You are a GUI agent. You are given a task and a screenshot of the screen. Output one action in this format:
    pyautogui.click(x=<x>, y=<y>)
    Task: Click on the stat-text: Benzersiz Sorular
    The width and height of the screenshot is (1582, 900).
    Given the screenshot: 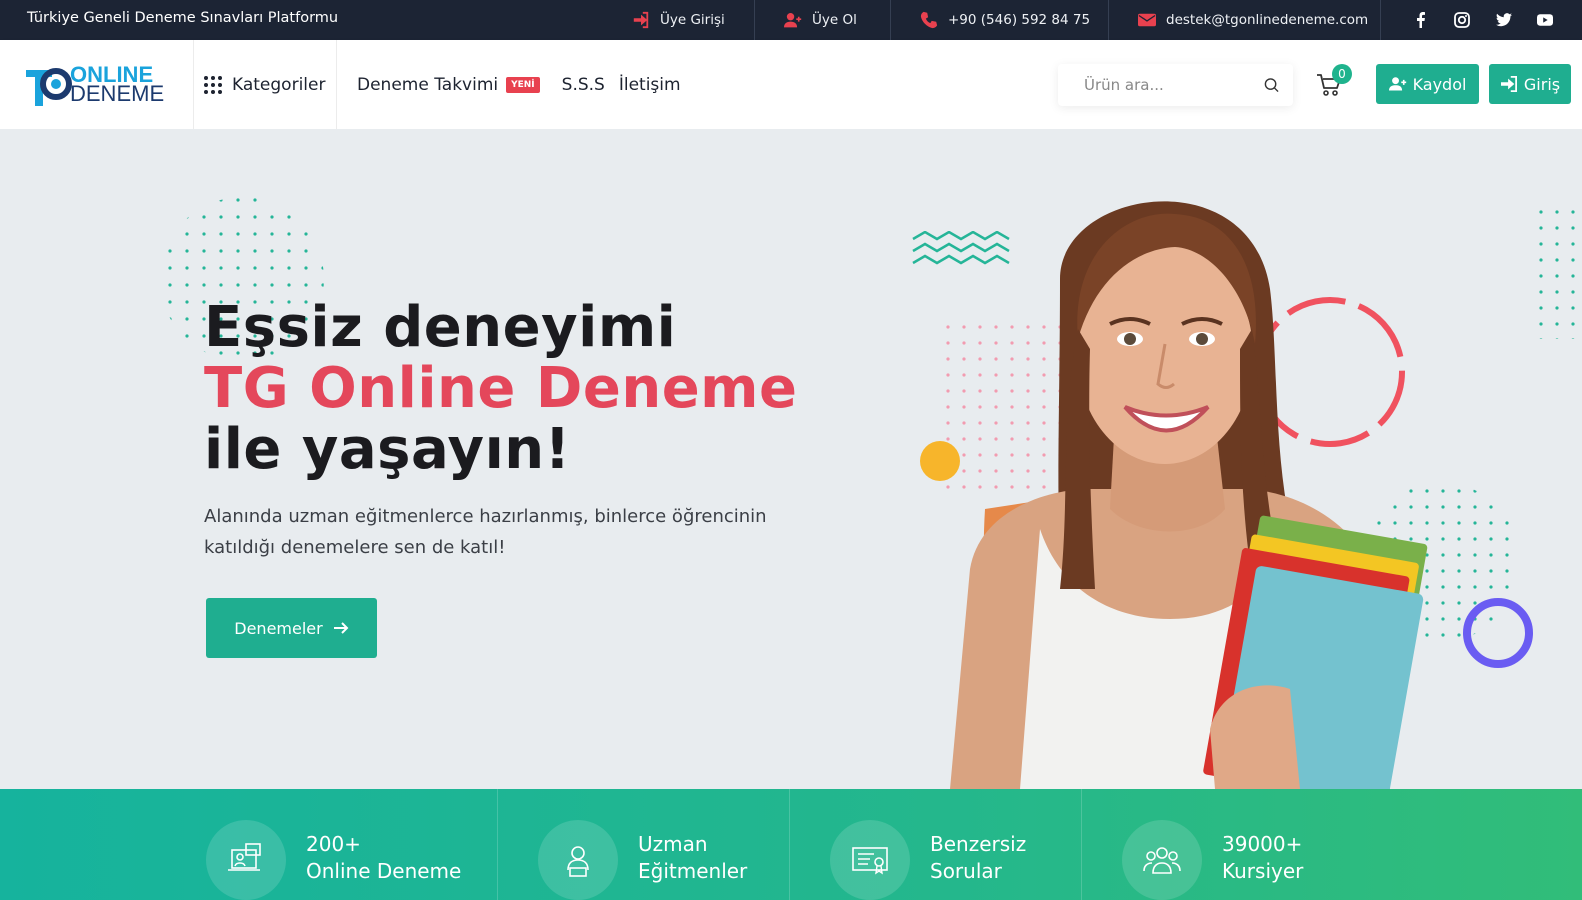 What is the action you would take?
    pyautogui.click(x=978, y=858)
    